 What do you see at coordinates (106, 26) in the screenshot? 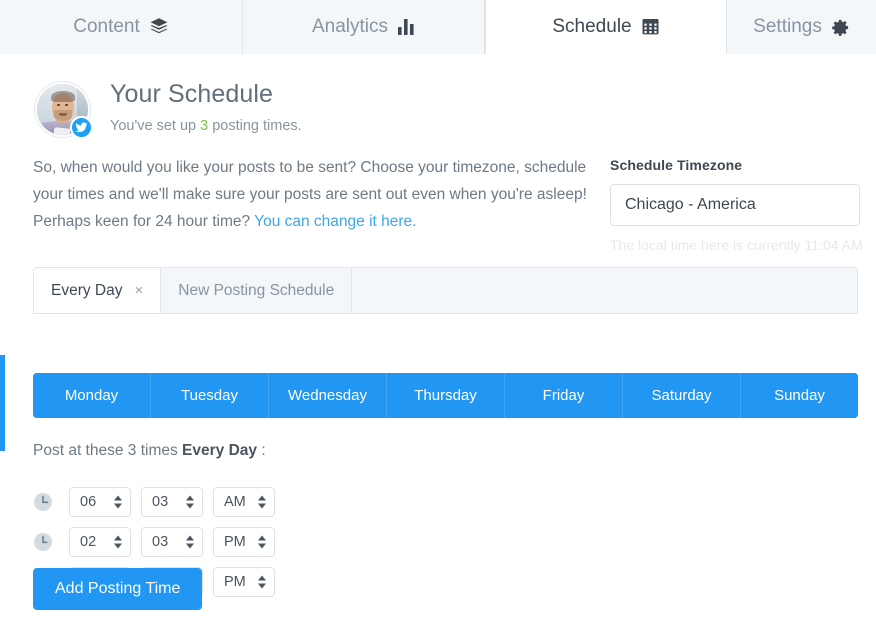
I see `nav-tab-content-label: Content` at bounding box center [106, 26].